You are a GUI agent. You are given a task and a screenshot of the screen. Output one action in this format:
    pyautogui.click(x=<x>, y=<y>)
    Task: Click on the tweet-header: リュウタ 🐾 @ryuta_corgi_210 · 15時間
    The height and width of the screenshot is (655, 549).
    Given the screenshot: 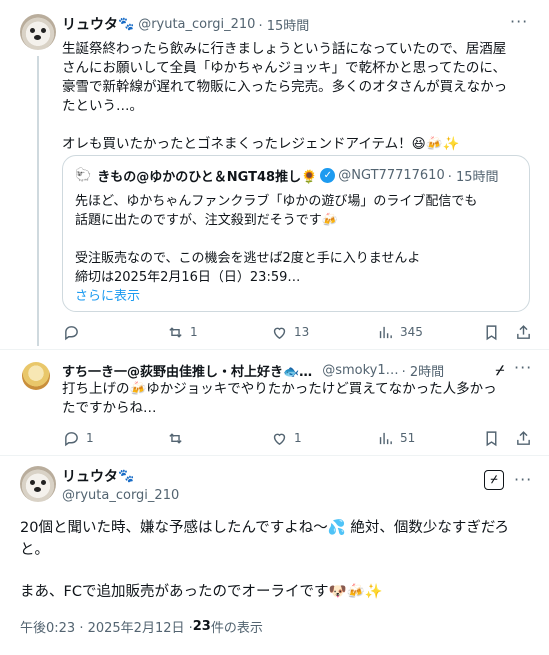 What is the action you would take?
    pyautogui.click(x=185, y=24)
    